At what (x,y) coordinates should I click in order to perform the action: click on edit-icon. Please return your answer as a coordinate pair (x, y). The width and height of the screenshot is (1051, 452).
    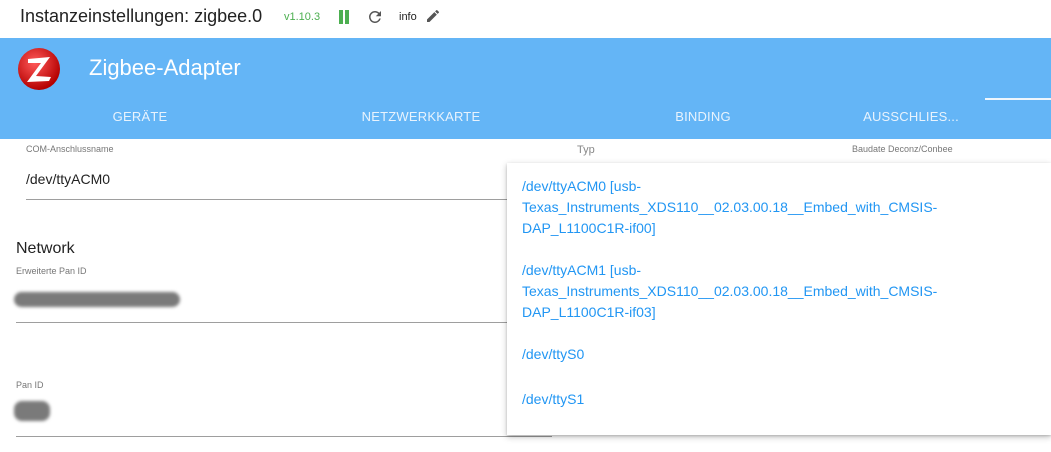
    Looking at the image, I should click on (433, 16).